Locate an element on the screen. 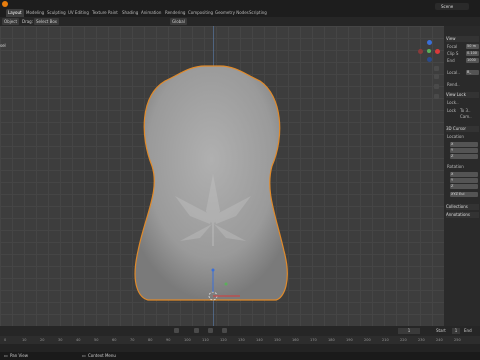 The width and height of the screenshot is (480, 360). local-camera-label: Local.. is located at coordinates (453, 72).